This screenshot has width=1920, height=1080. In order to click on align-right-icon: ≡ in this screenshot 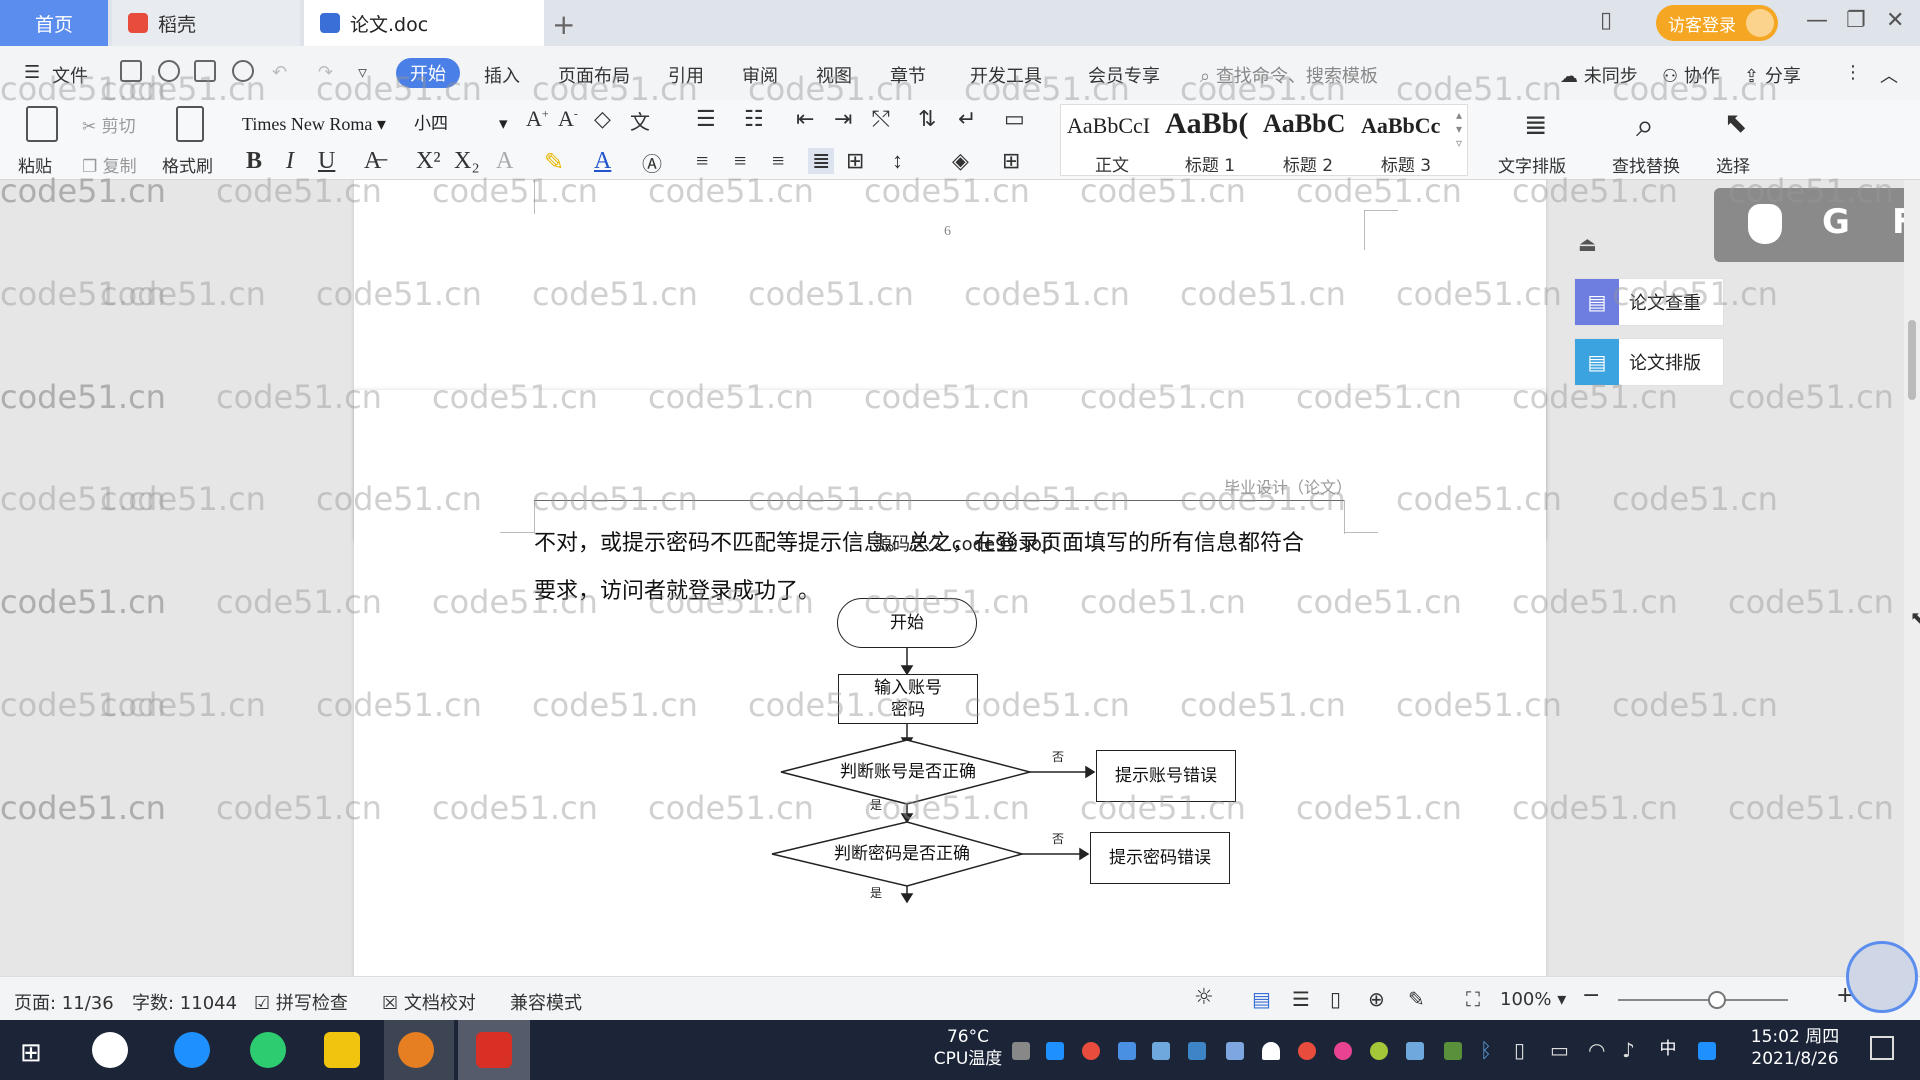, I will do `click(778, 161)`.